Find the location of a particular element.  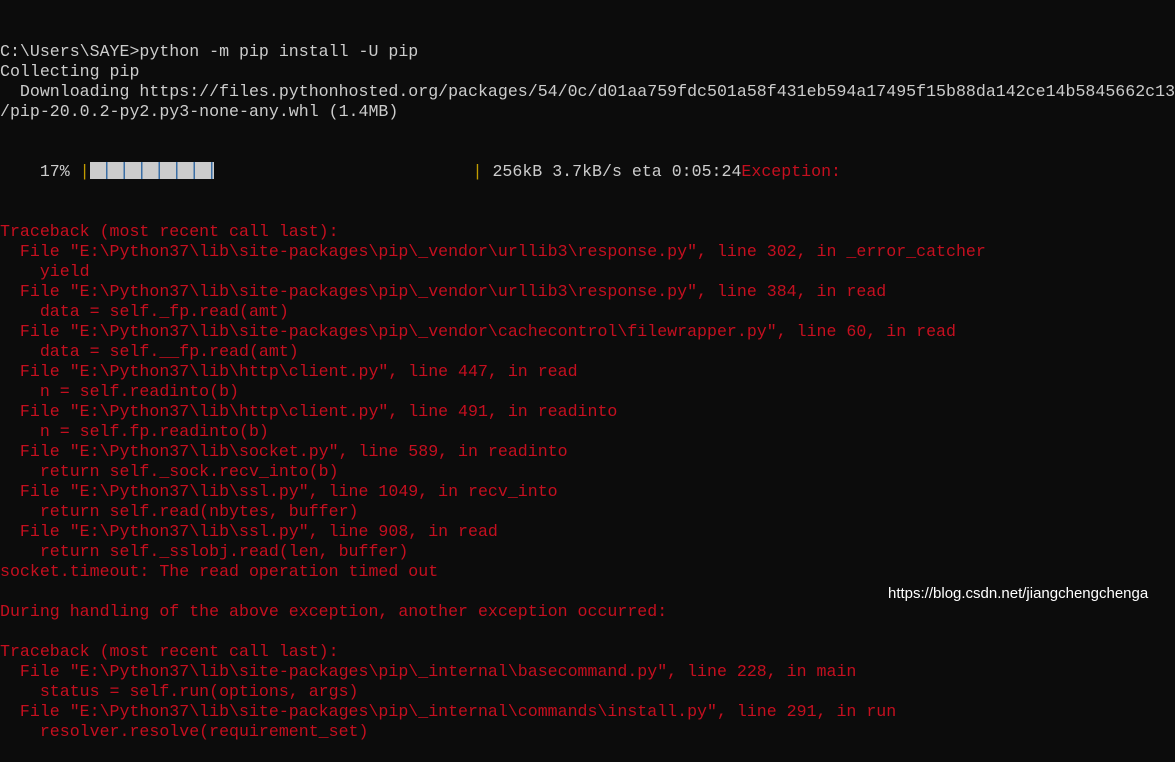

terminal-line: return self._sslobj.read(len, buffer) is located at coordinates (204, 551).